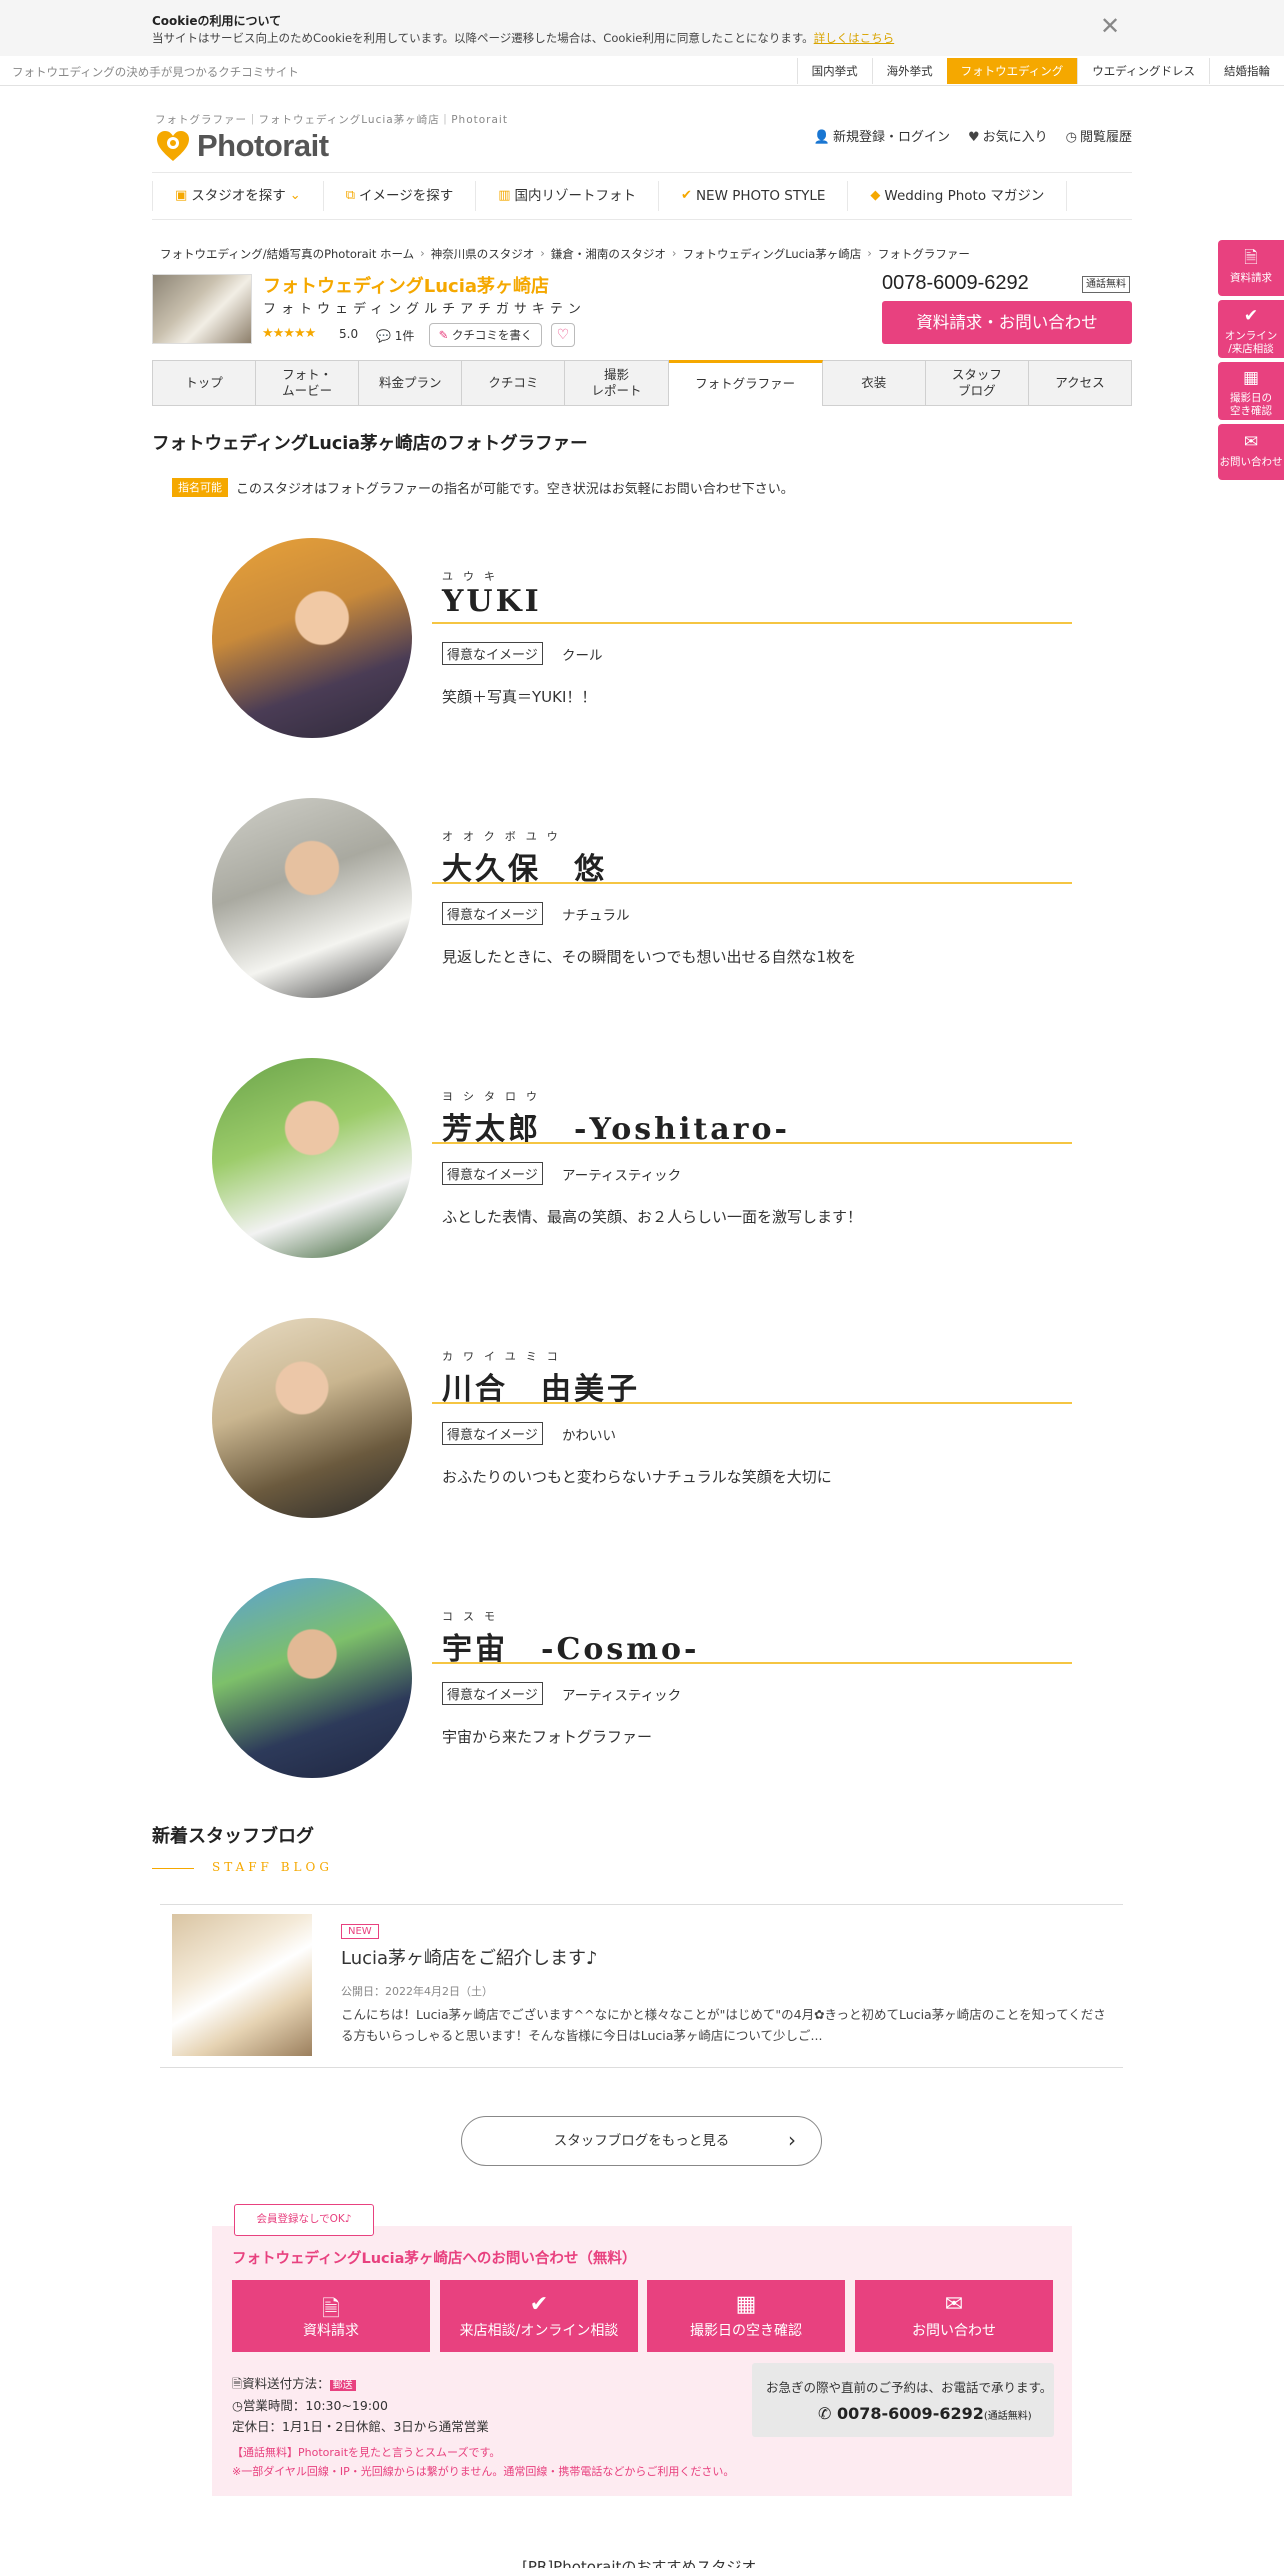  Describe the element at coordinates (263, 145) in the screenshot. I see `logo-text: Photorait` at that location.